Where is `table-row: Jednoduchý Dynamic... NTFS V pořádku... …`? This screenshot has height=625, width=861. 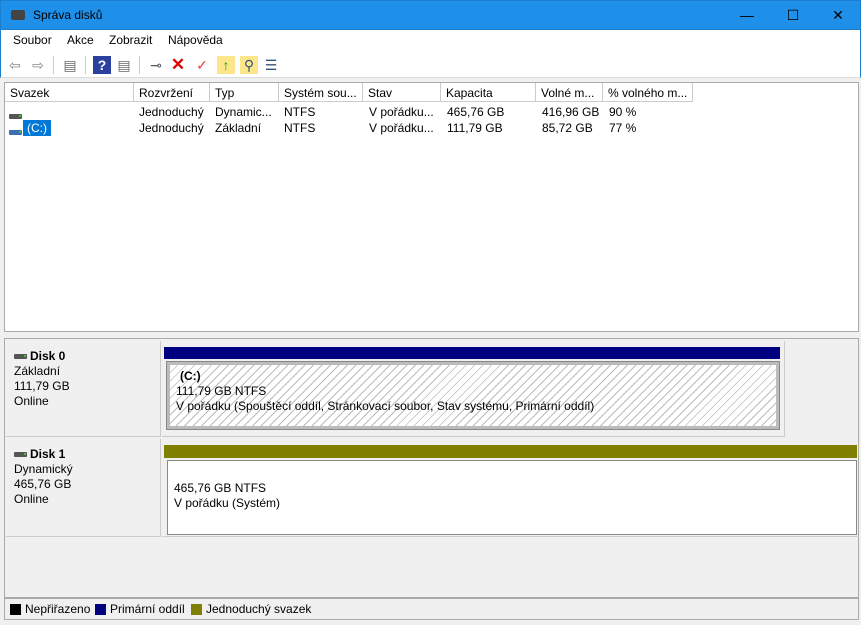
table-row: Jednoduchý Dynamic... NTFS V pořádku... … is located at coordinates (350, 112).